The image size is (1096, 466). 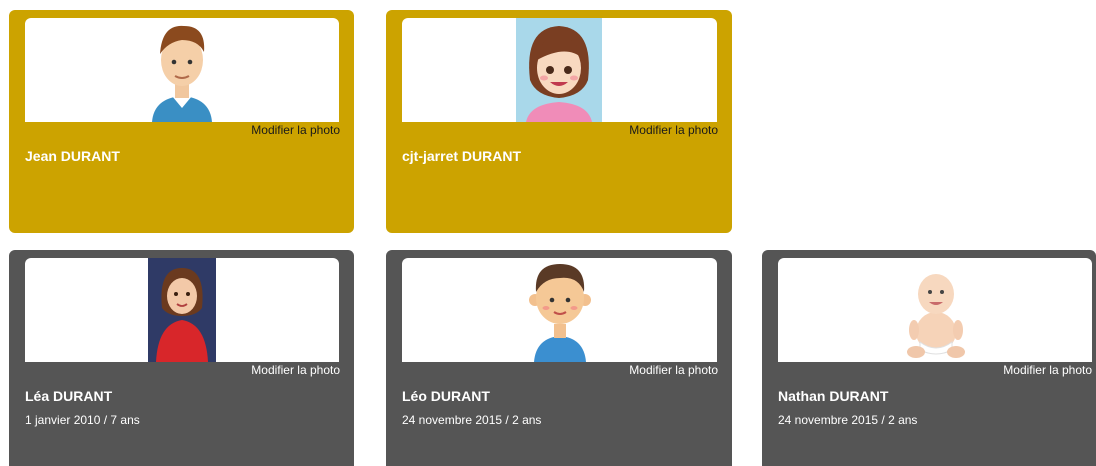 I want to click on person-name: cjt-jarret DURANT, so click(x=462, y=156).